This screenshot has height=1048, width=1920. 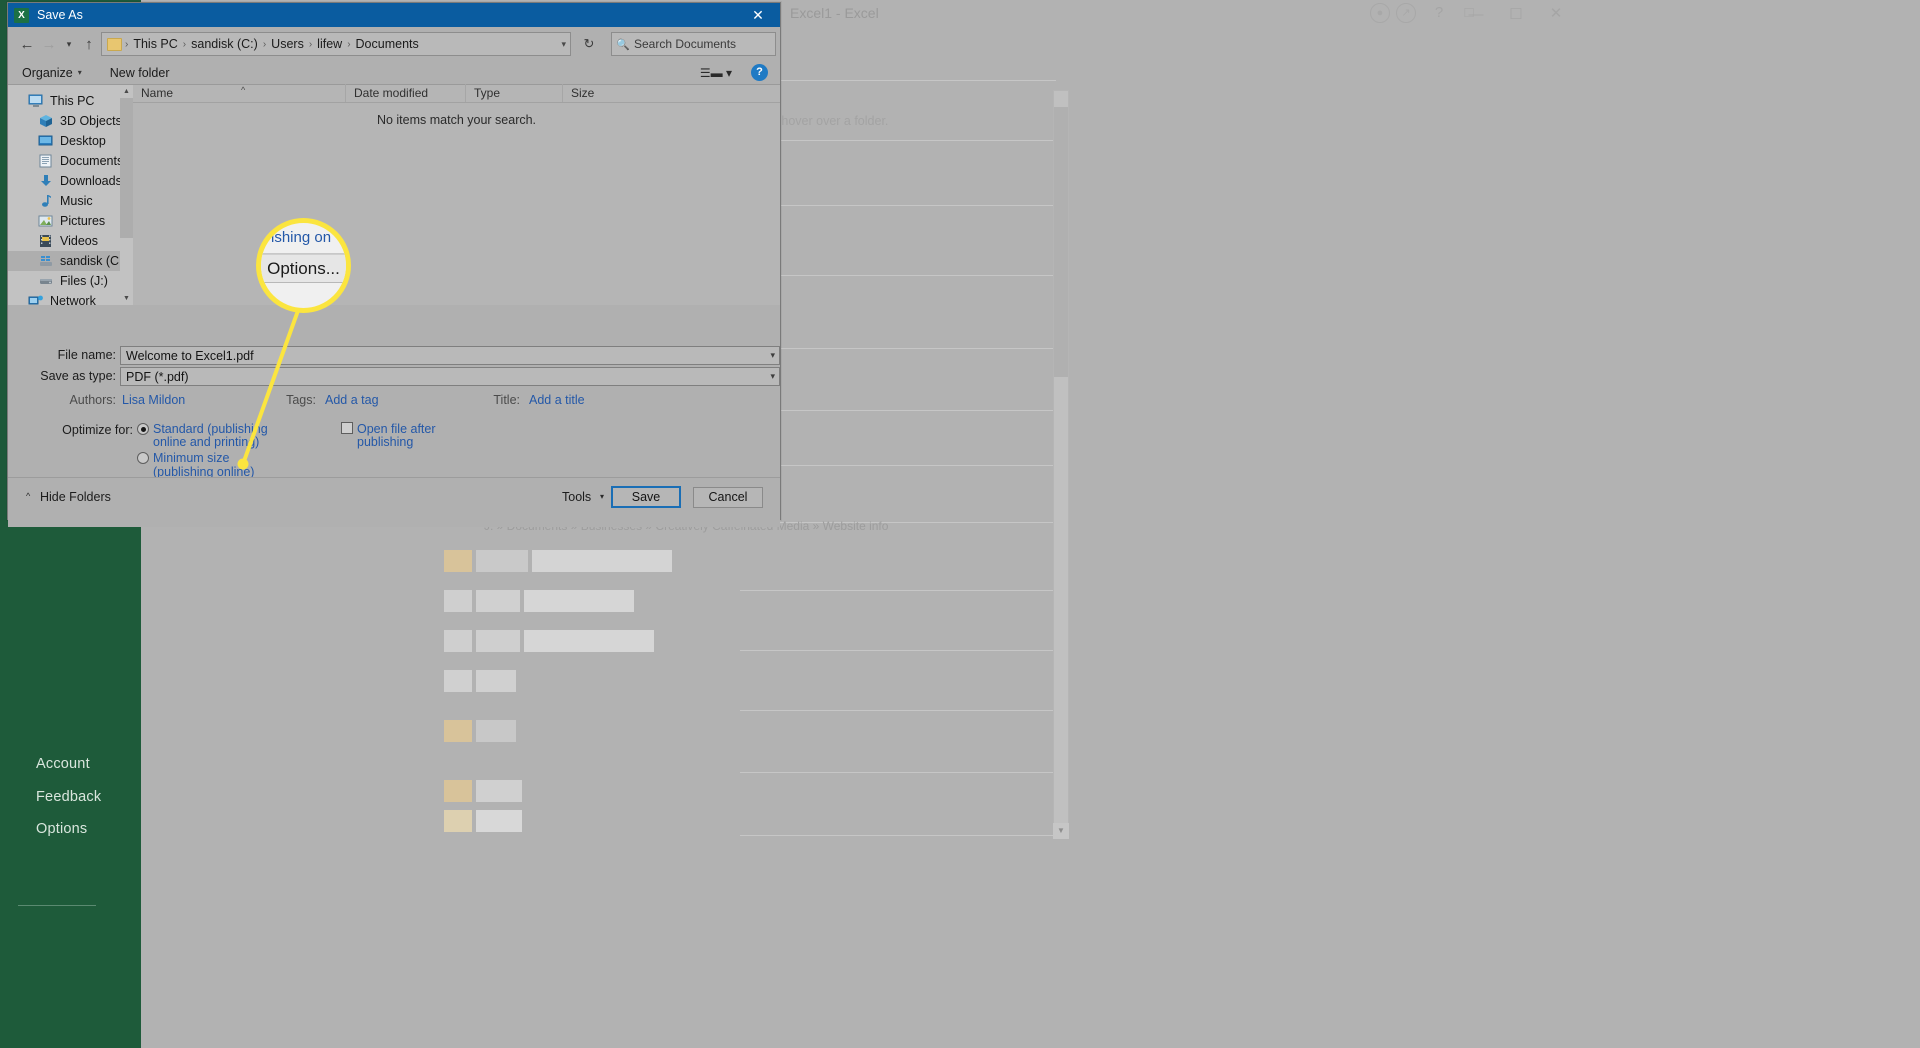 I want to click on breadcrumb-lifew: lifew, so click(x=329, y=44).